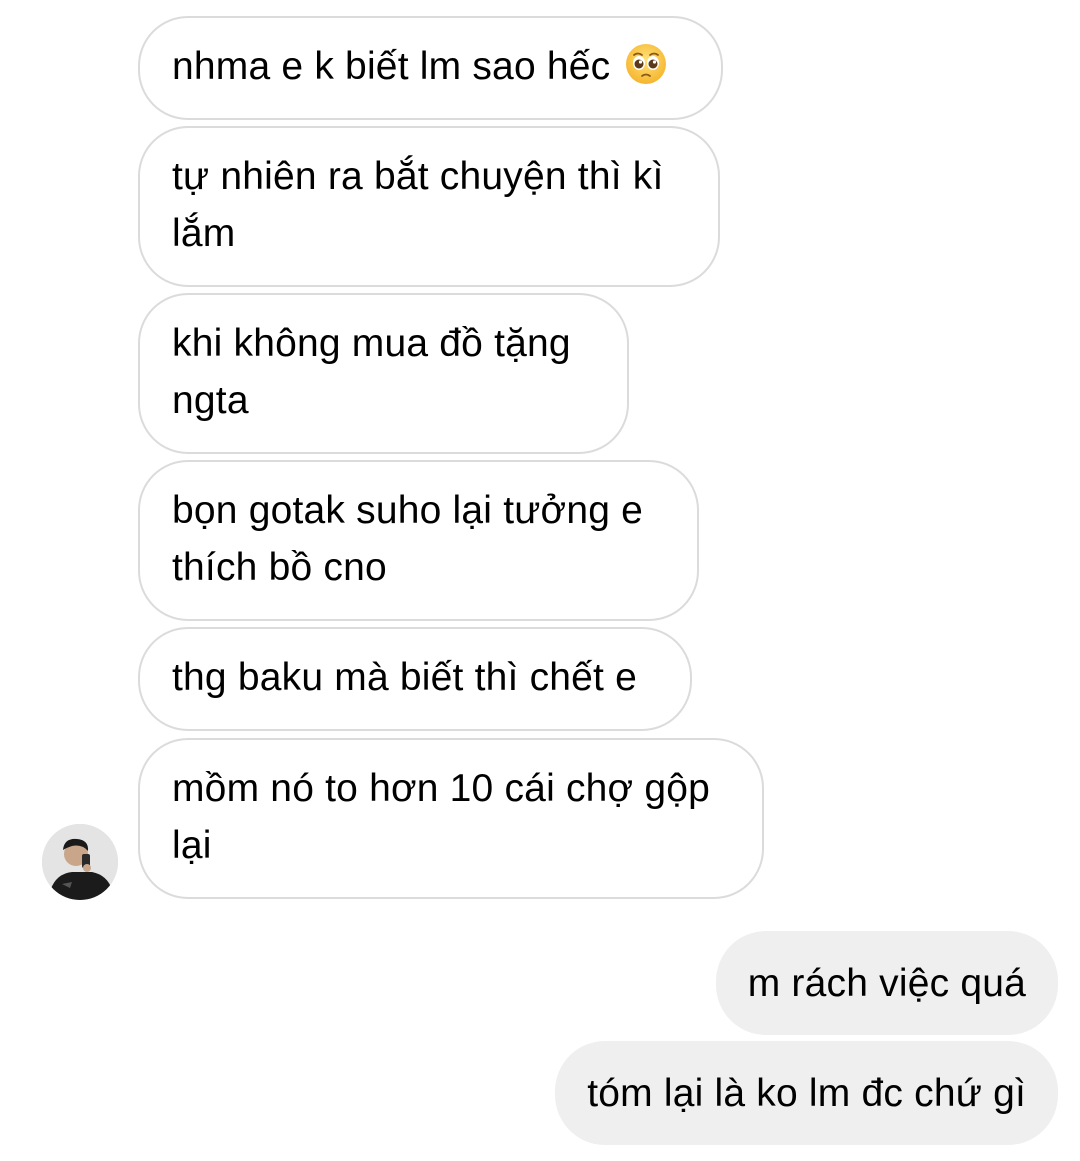  Describe the element at coordinates (441, 817) in the screenshot. I see `message-text: mồm nó to hơn 10 cái chợ gộp lại` at that location.